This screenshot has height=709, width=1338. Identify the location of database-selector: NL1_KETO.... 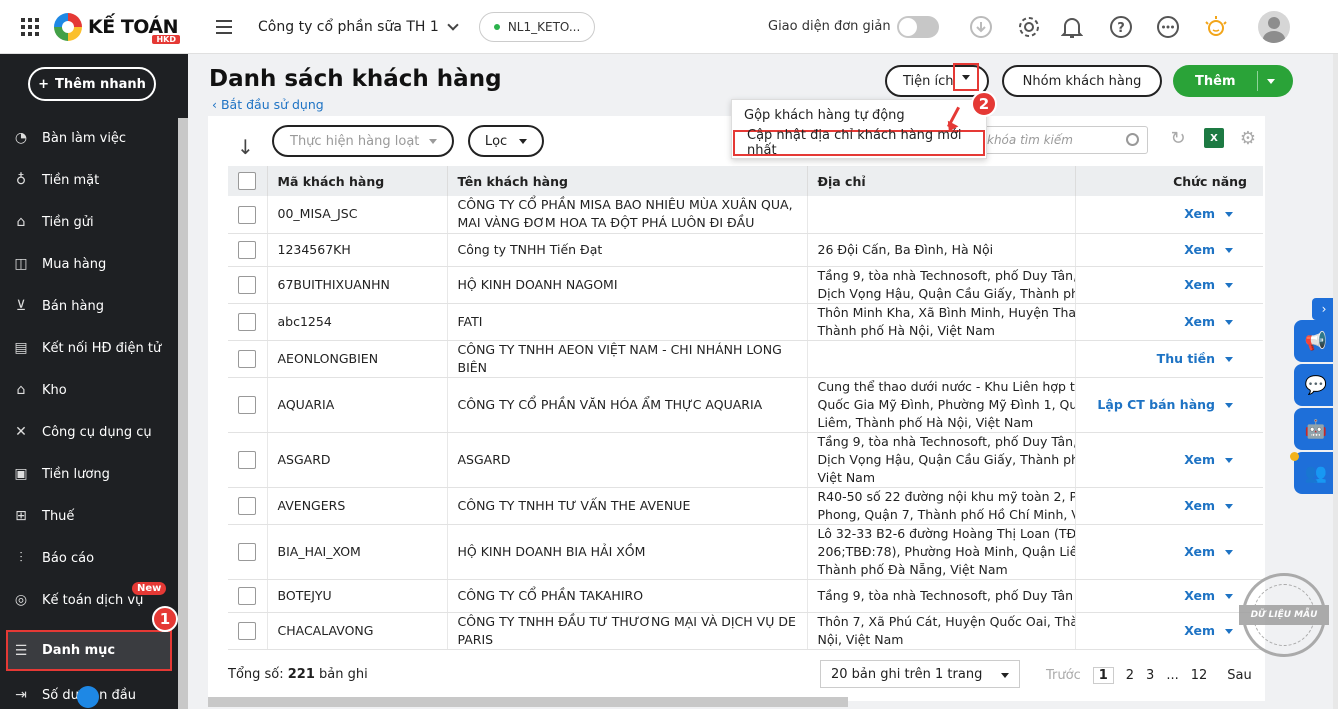
(537, 26).